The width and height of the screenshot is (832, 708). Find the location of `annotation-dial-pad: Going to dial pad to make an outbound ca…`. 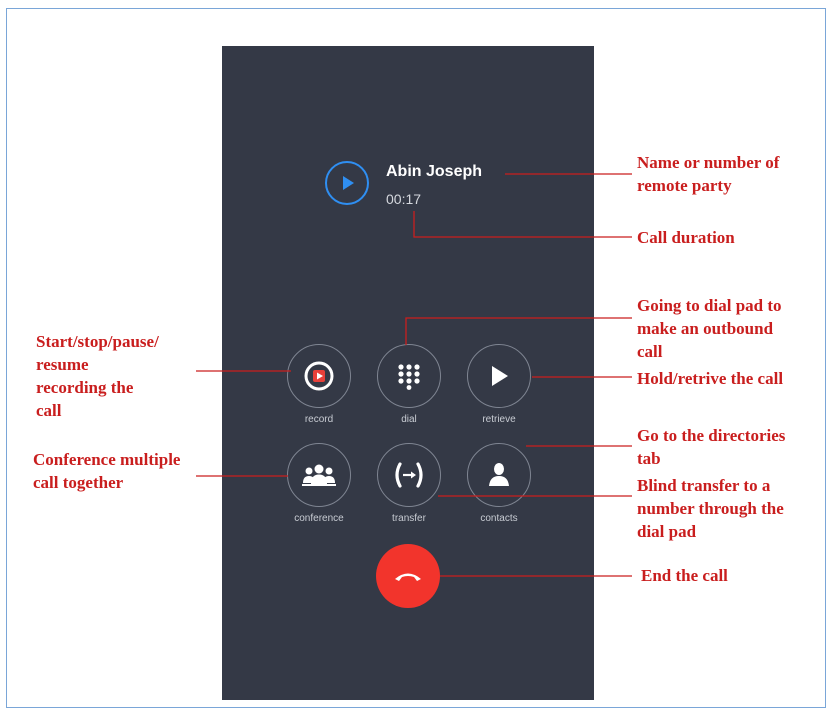

annotation-dial-pad: Going to dial pad to make an outbound ca… is located at coordinates (709, 328).